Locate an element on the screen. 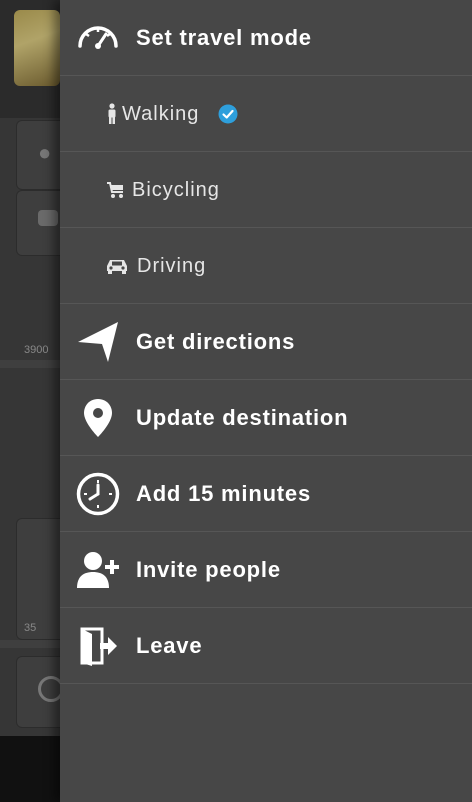 The image size is (472, 802). menu-item-label: Bicycling is located at coordinates (176, 190).